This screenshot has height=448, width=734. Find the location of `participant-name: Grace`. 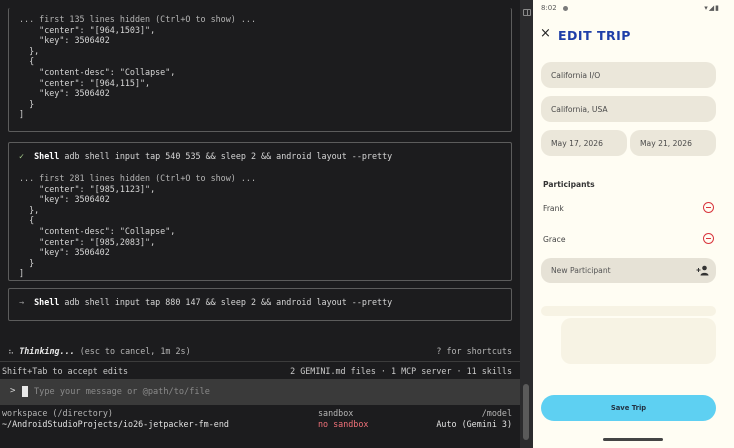

participant-name: Grace is located at coordinates (554, 239).